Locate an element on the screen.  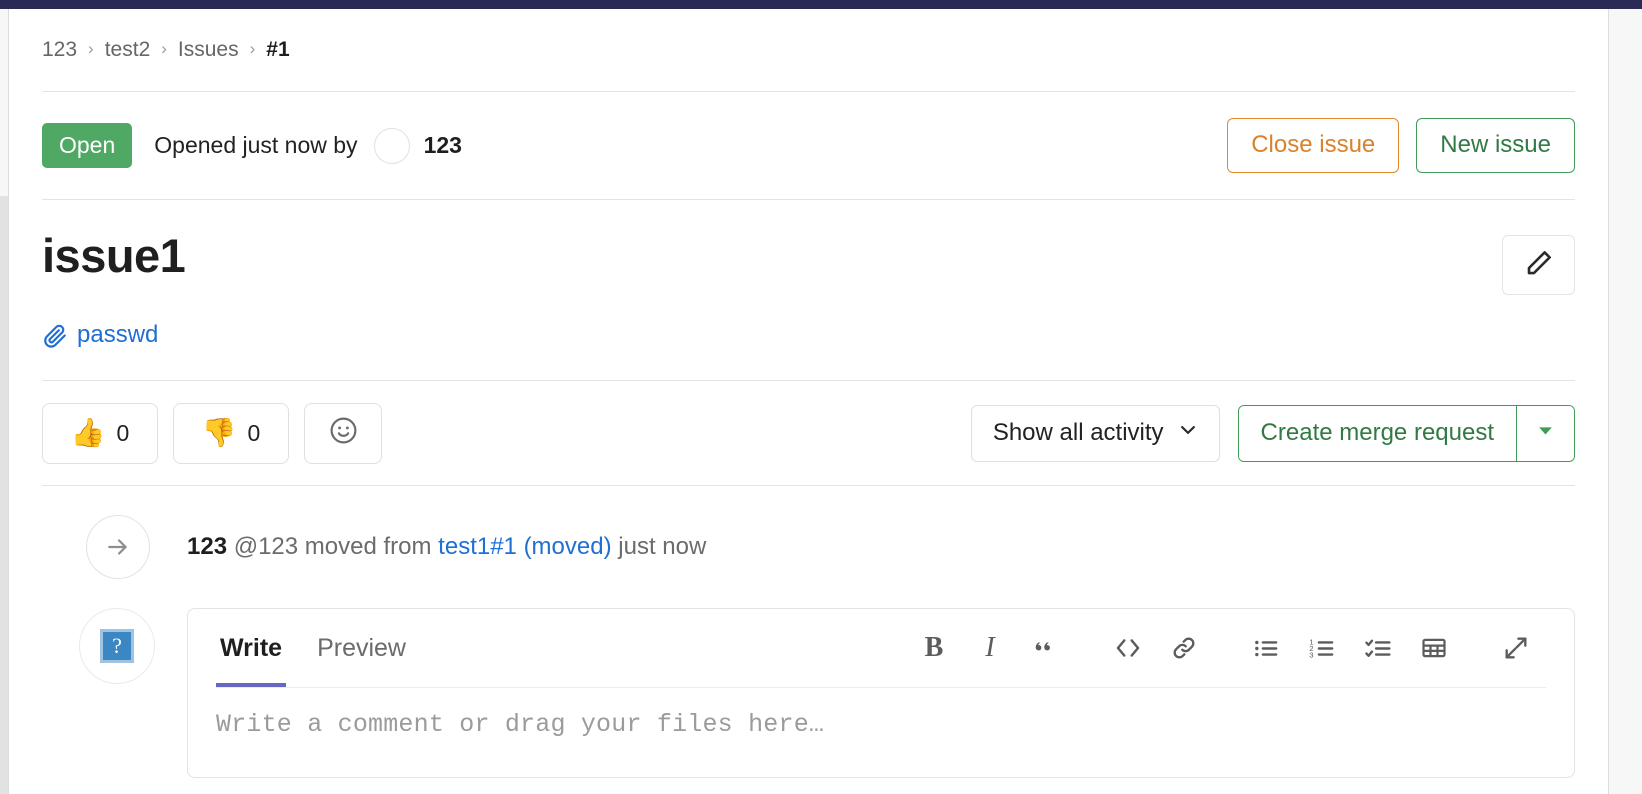
close-issue-button: Close issue is located at coordinates (1313, 145).